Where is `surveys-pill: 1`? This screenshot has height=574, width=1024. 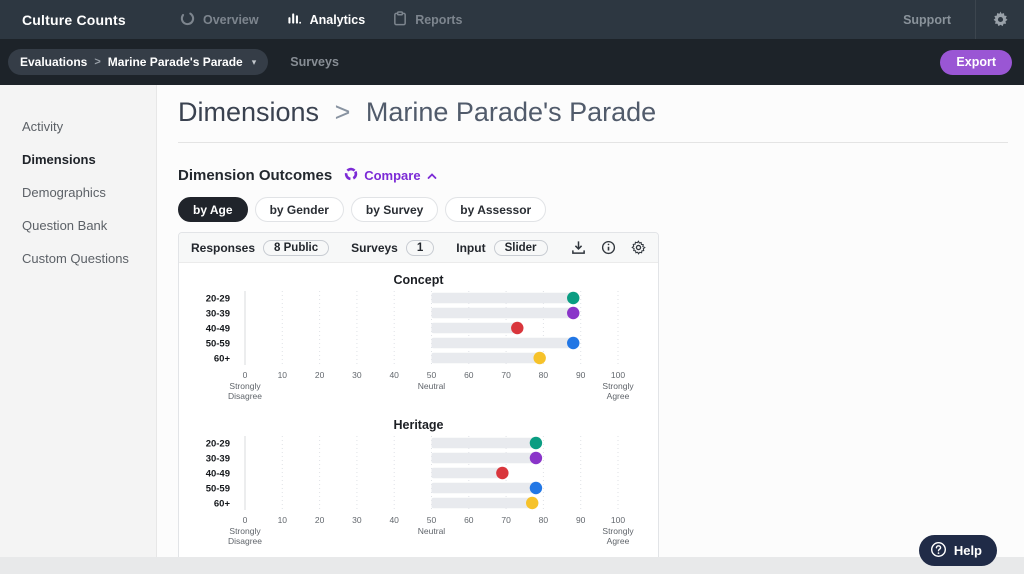
surveys-pill: 1 is located at coordinates (420, 247).